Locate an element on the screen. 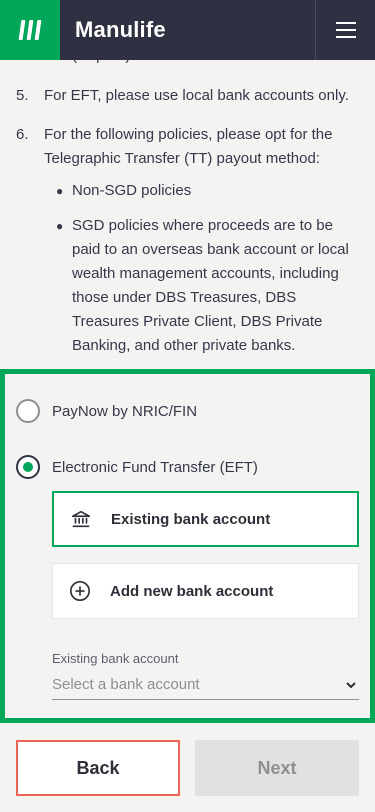 Image resolution: width=375 pixels, height=812 pixels. chevron-down-icon is located at coordinates (351, 685).